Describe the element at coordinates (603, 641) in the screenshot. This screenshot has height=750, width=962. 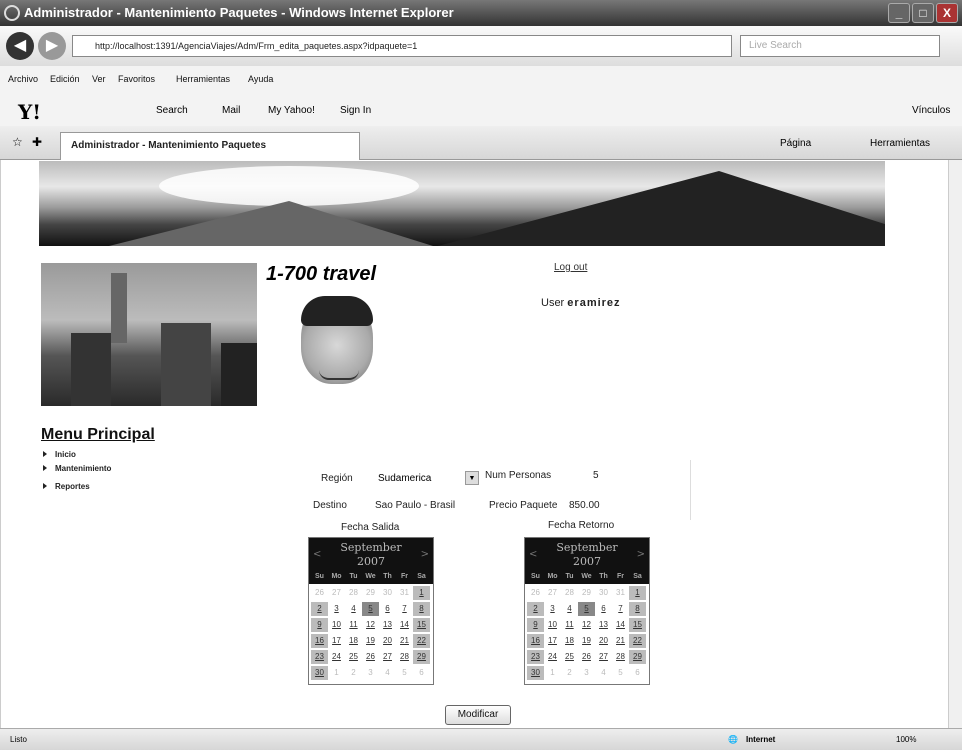
I see `calendar-day: 20` at that location.